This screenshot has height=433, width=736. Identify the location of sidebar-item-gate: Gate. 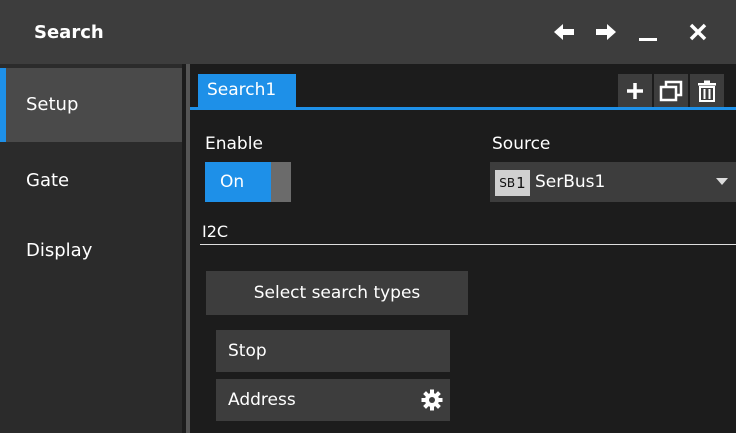
(91, 181).